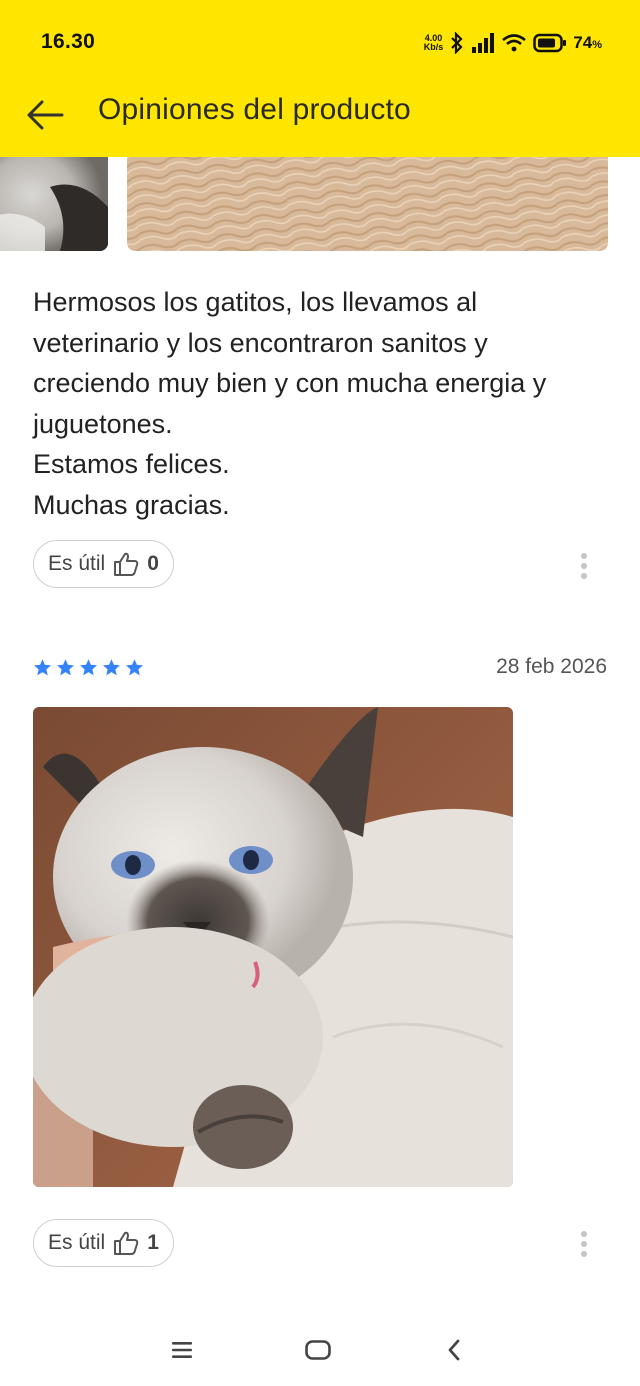 Image resolution: width=640 pixels, height=1386 pixels. What do you see at coordinates (583, 42) in the screenshot?
I see `battery-value: 74` at bounding box center [583, 42].